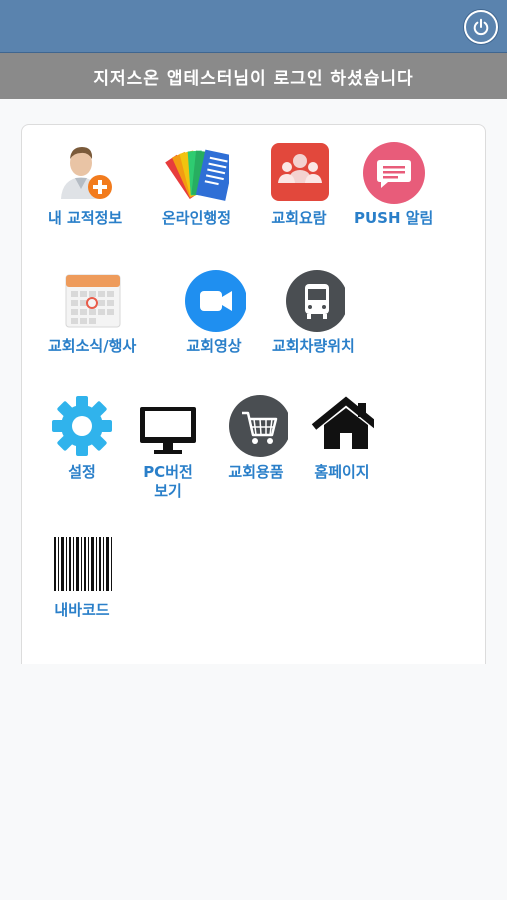 The image size is (507, 900). Describe the element at coordinates (342, 472) in the screenshot. I see `menu-label: 홈페이지` at that location.